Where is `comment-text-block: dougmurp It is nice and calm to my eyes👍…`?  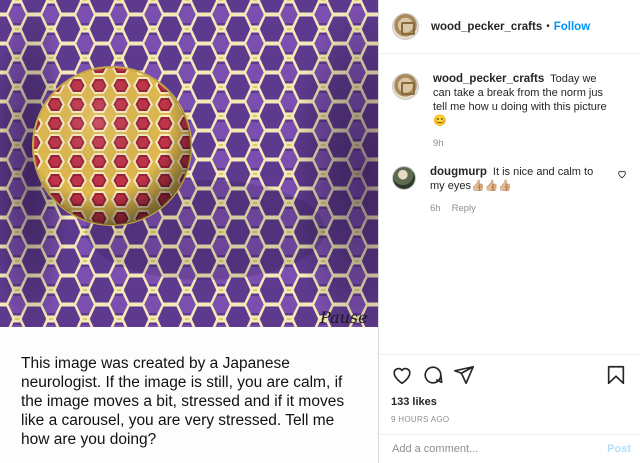 comment-text-block: dougmurp It is nice and calm to my eyes👍… is located at coordinates (520, 179).